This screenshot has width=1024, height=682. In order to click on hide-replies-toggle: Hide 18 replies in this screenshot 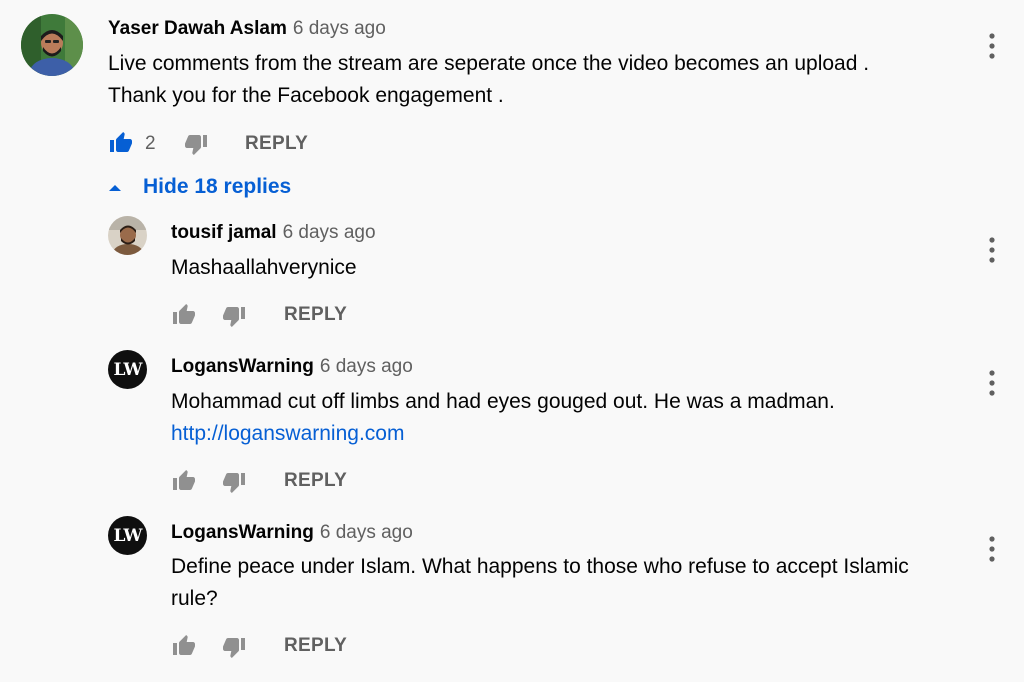, I will do `click(198, 187)`.